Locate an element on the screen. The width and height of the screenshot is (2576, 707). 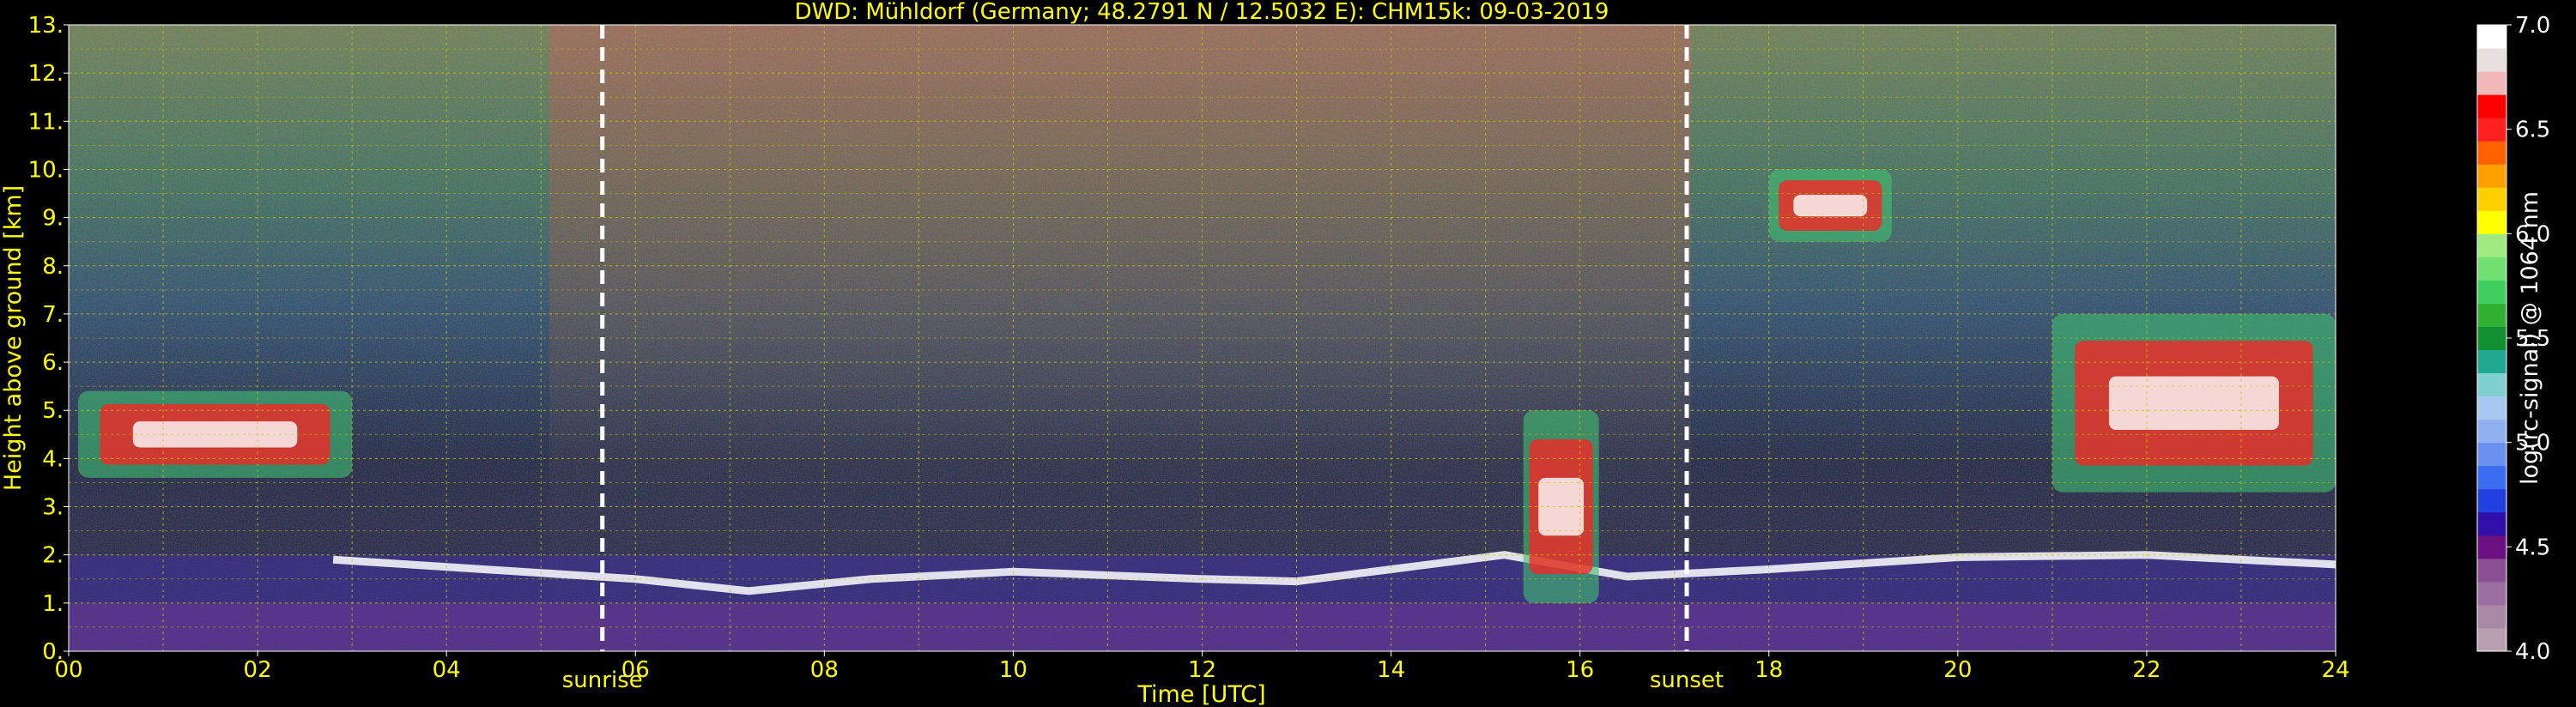
colorbar-tick-label: 4.0 is located at coordinates (2532, 652).